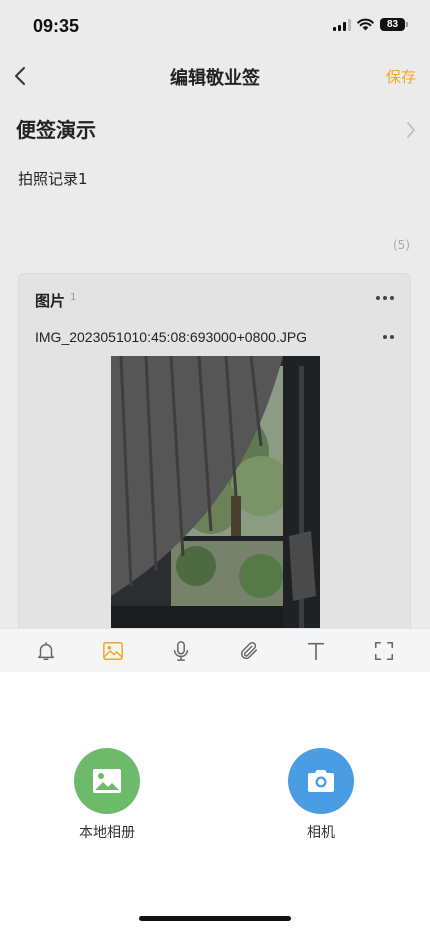 This screenshot has width=430, height=930. What do you see at coordinates (321, 833) in the screenshot?
I see `camera-label: 相机` at bounding box center [321, 833].